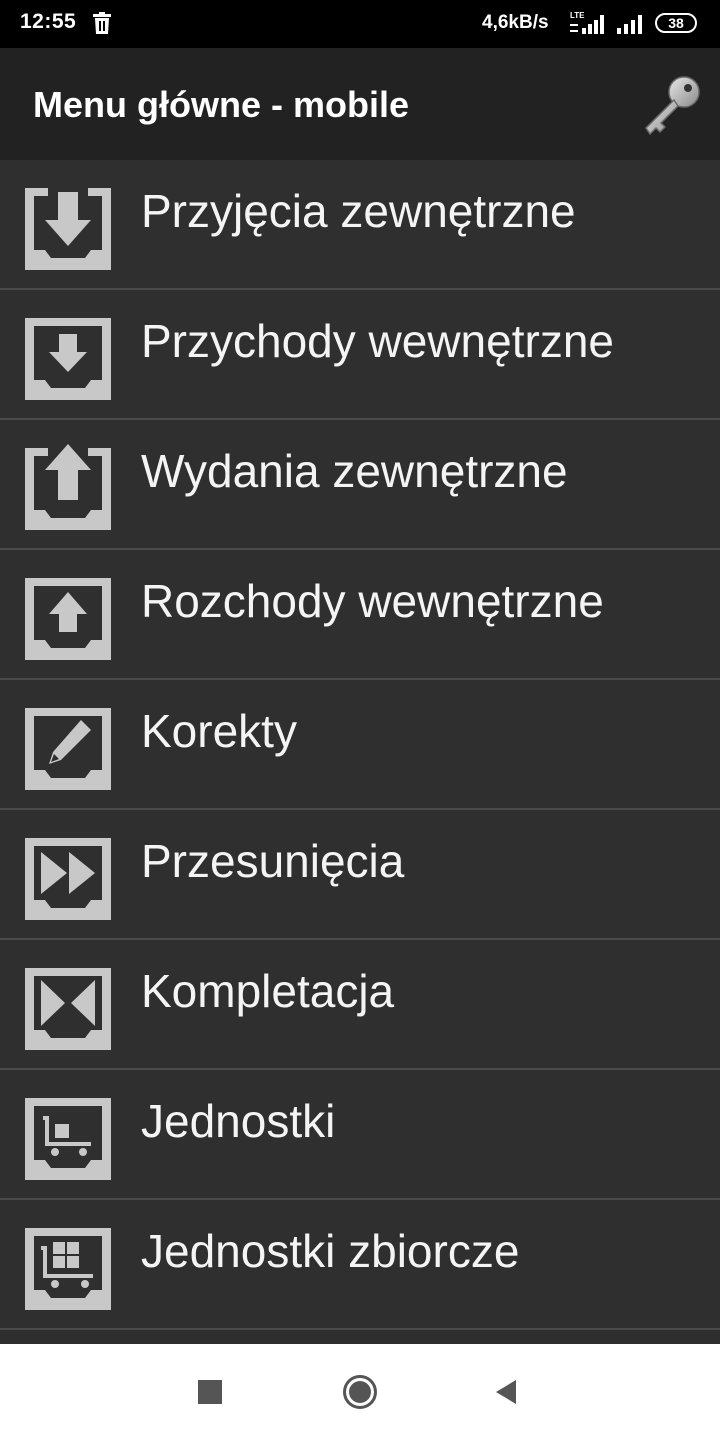 The image size is (720, 1440). I want to click on signal-icon, so click(630, 26).